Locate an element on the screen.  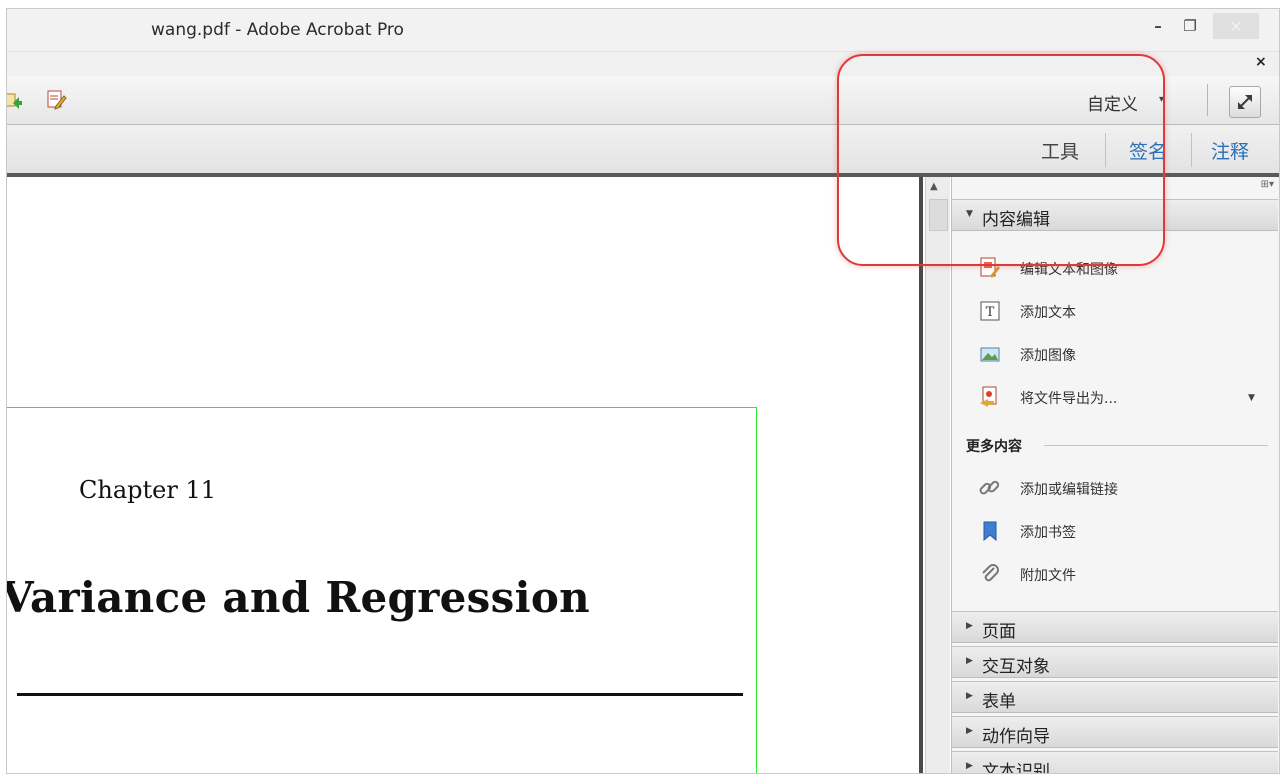
title-bar: wang.pdf - Adobe Acrobat Pro – ❐ × is located at coordinates (643, 30).